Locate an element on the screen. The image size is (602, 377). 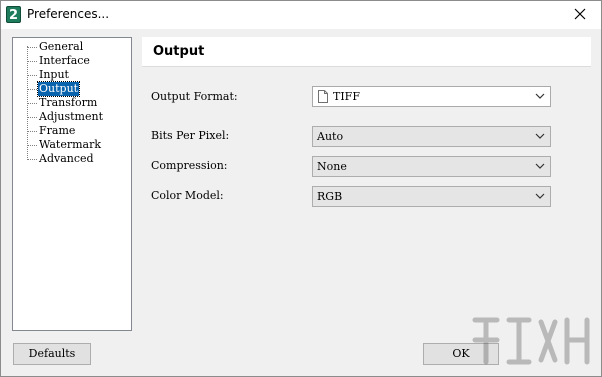
tree-item-label: Advanced is located at coordinates (66, 158).